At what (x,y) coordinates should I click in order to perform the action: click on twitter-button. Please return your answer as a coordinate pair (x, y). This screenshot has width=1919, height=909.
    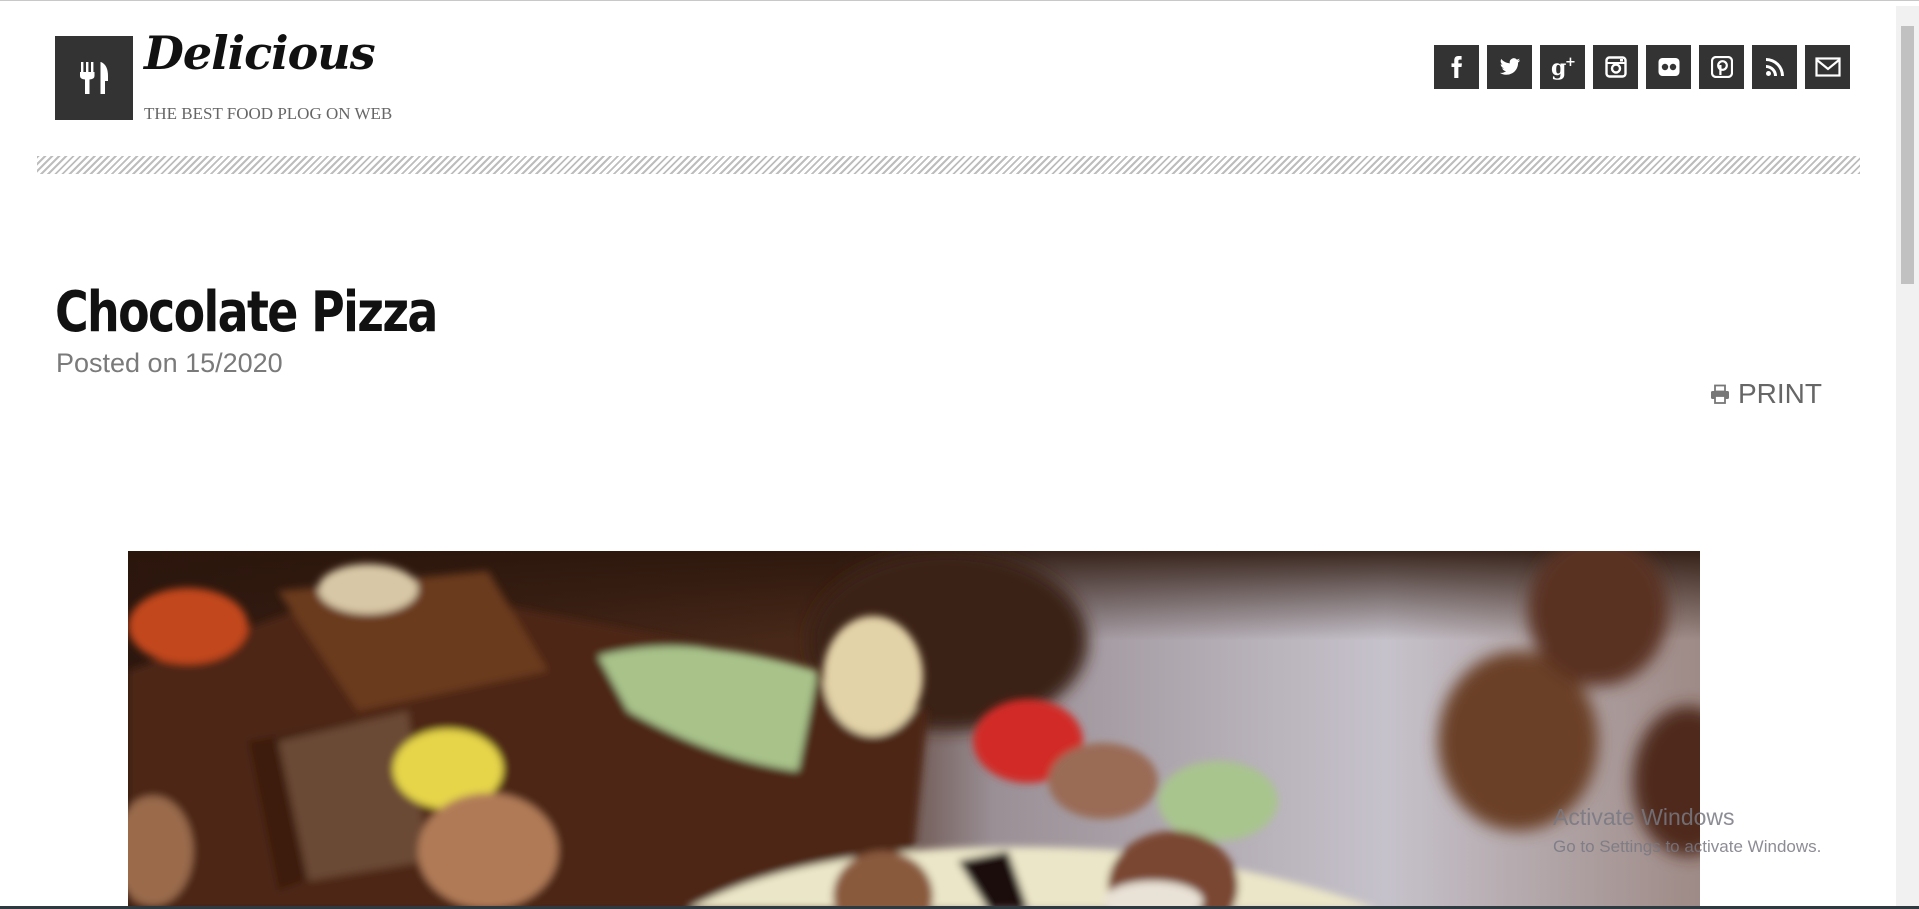
    Looking at the image, I should click on (1509, 67).